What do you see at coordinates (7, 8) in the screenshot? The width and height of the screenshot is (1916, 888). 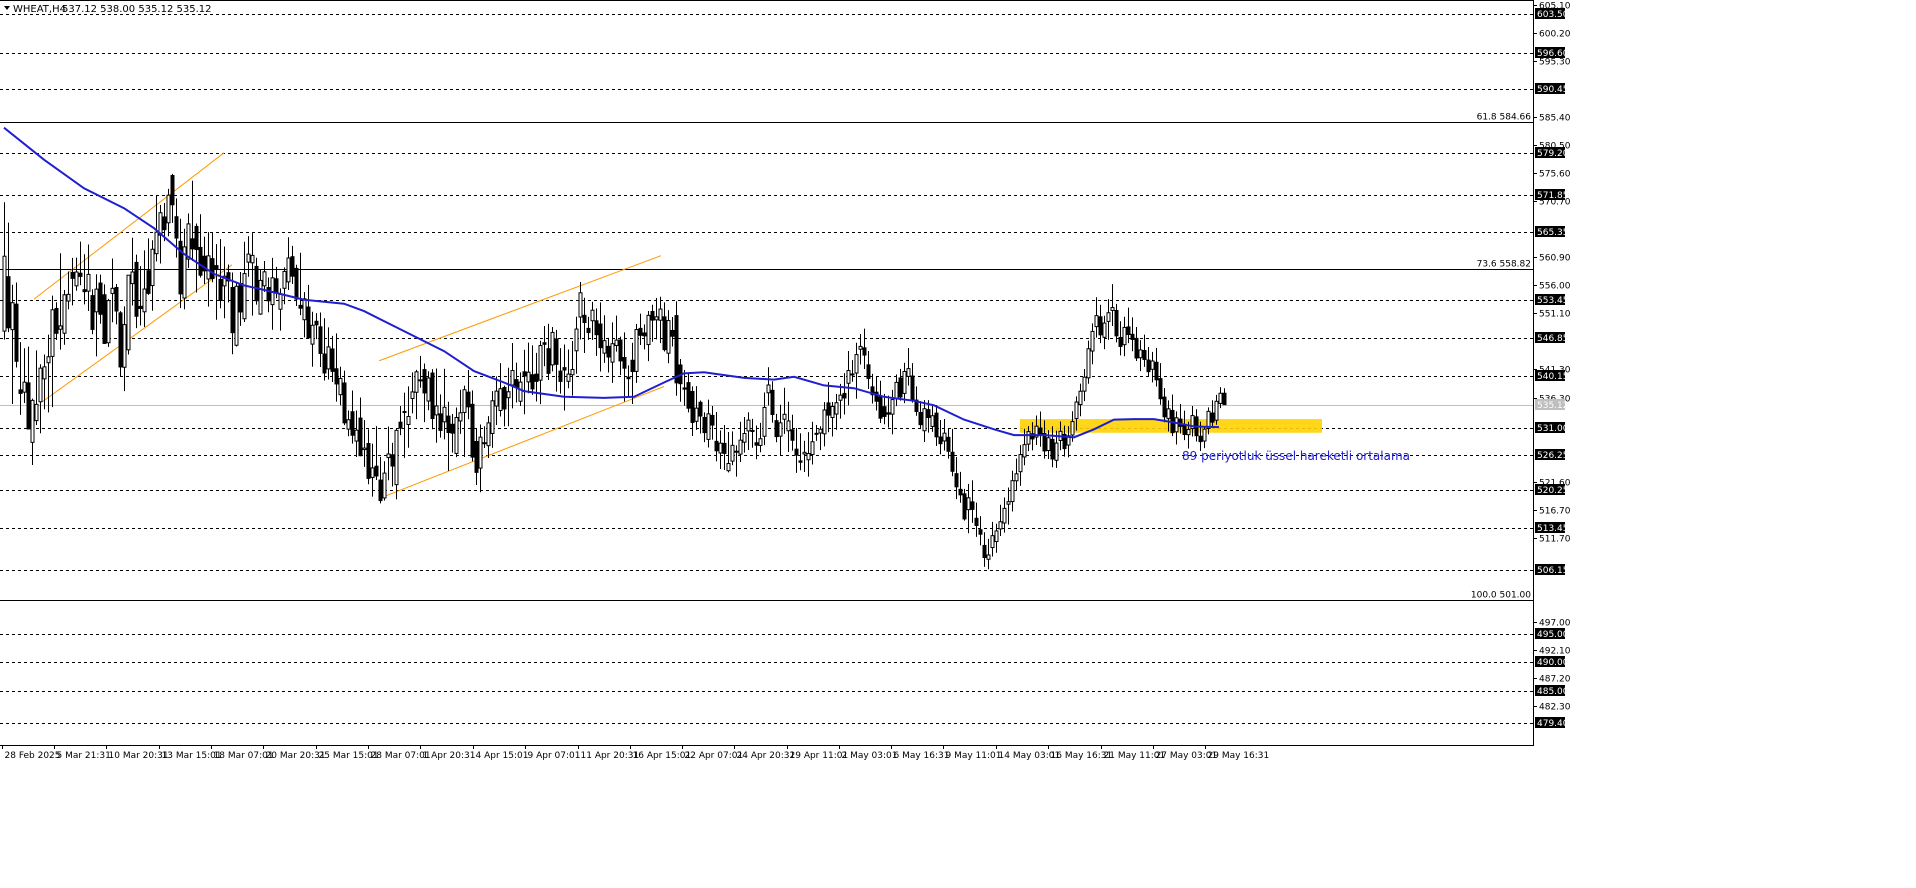 I see `collapse-triangle-icon` at bounding box center [7, 8].